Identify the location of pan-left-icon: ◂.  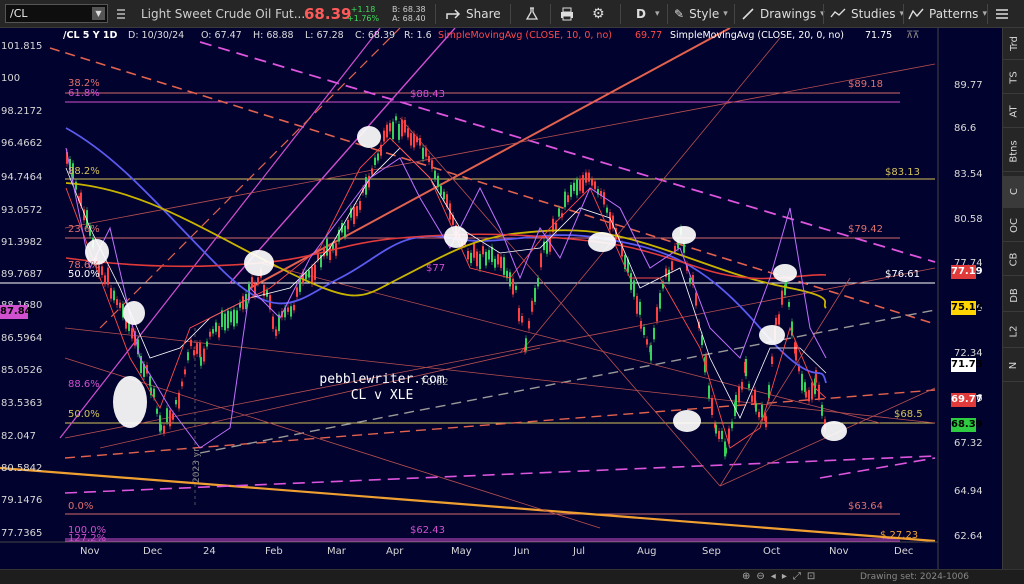
(773, 576).